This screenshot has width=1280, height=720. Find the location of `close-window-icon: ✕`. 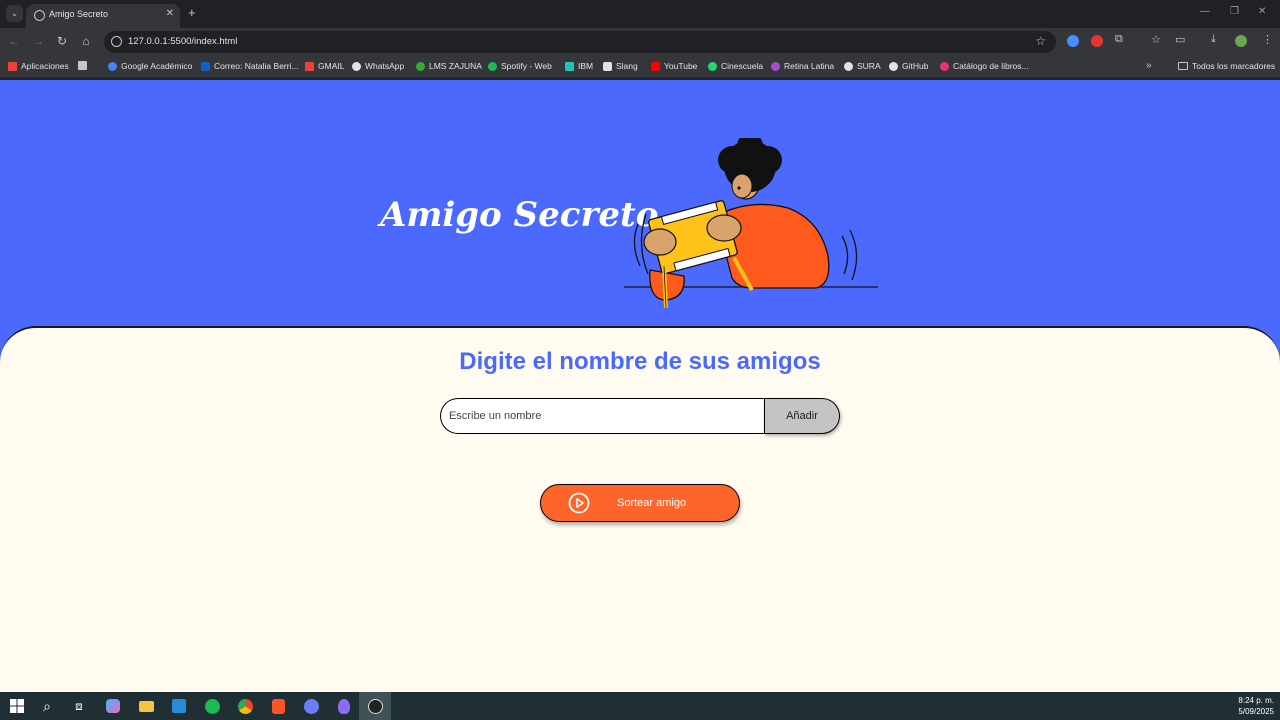

close-window-icon: ✕ is located at coordinates (1262, 11).